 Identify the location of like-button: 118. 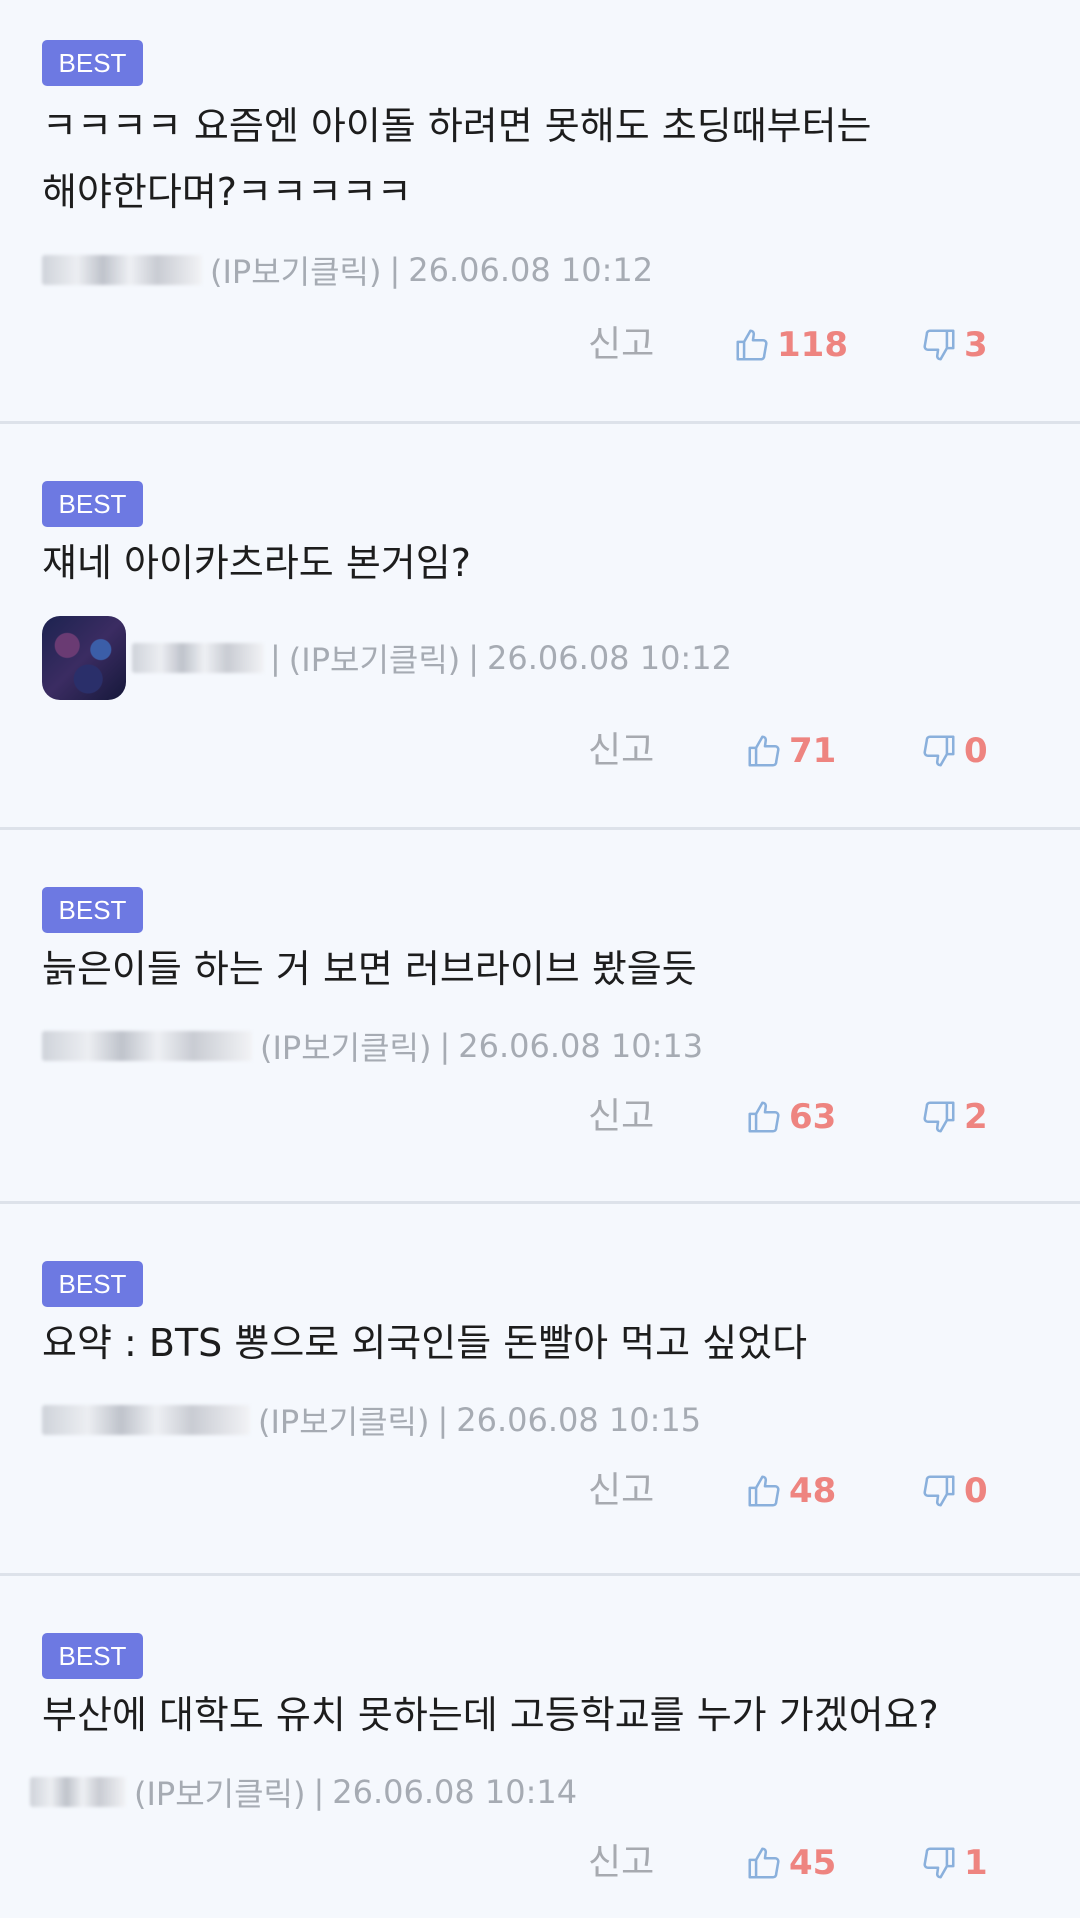
(790, 345).